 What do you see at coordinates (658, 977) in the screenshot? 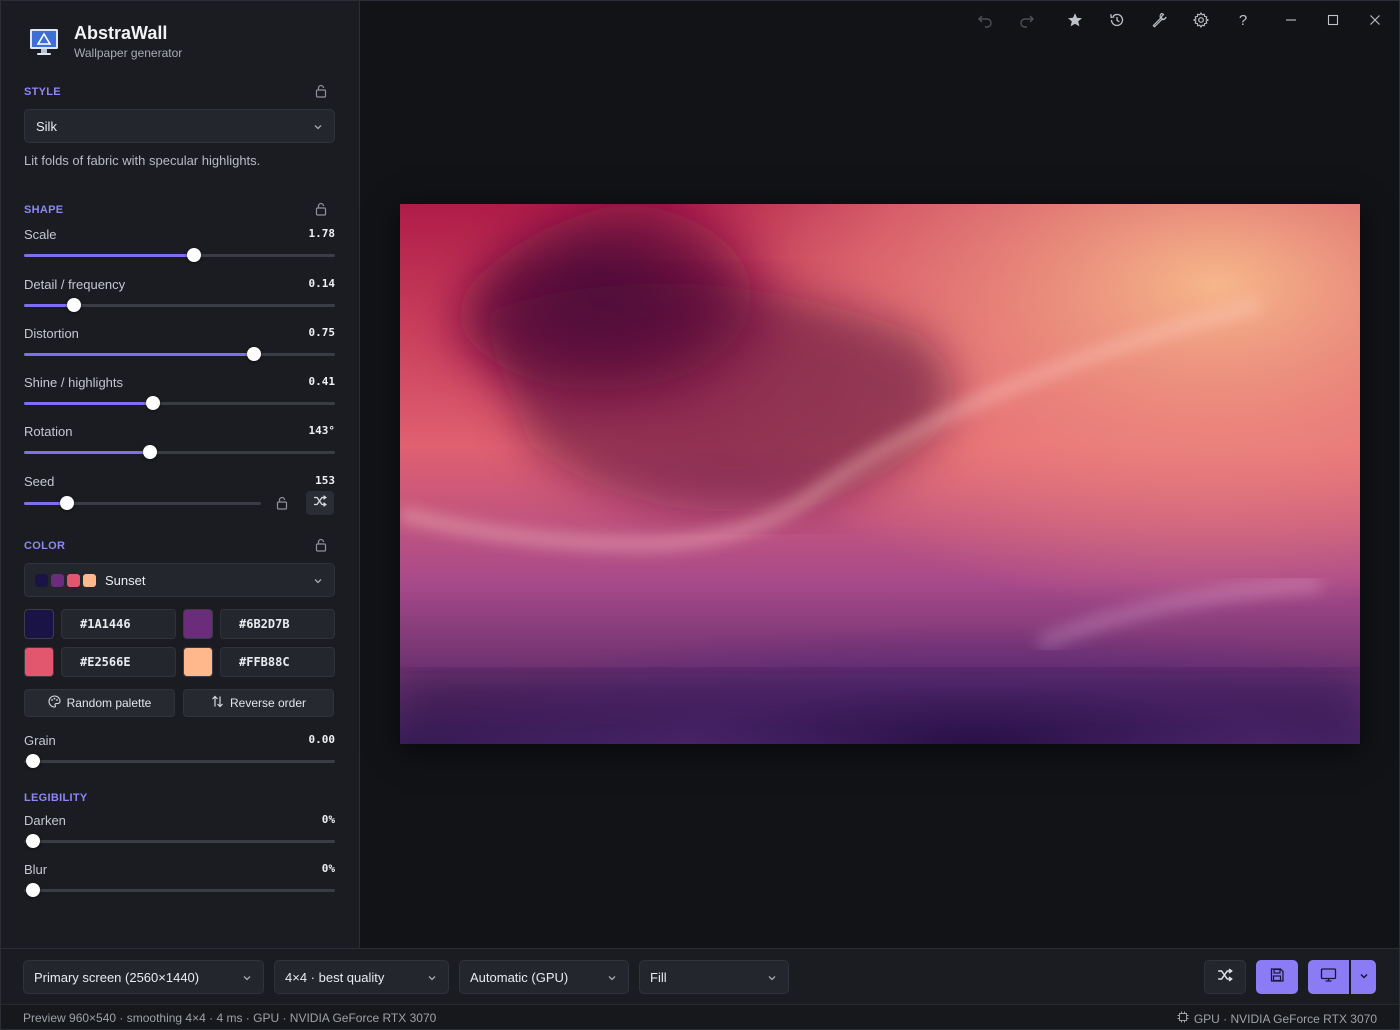
I see `fit-select-value: Fill` at bounding box center [658, 977].